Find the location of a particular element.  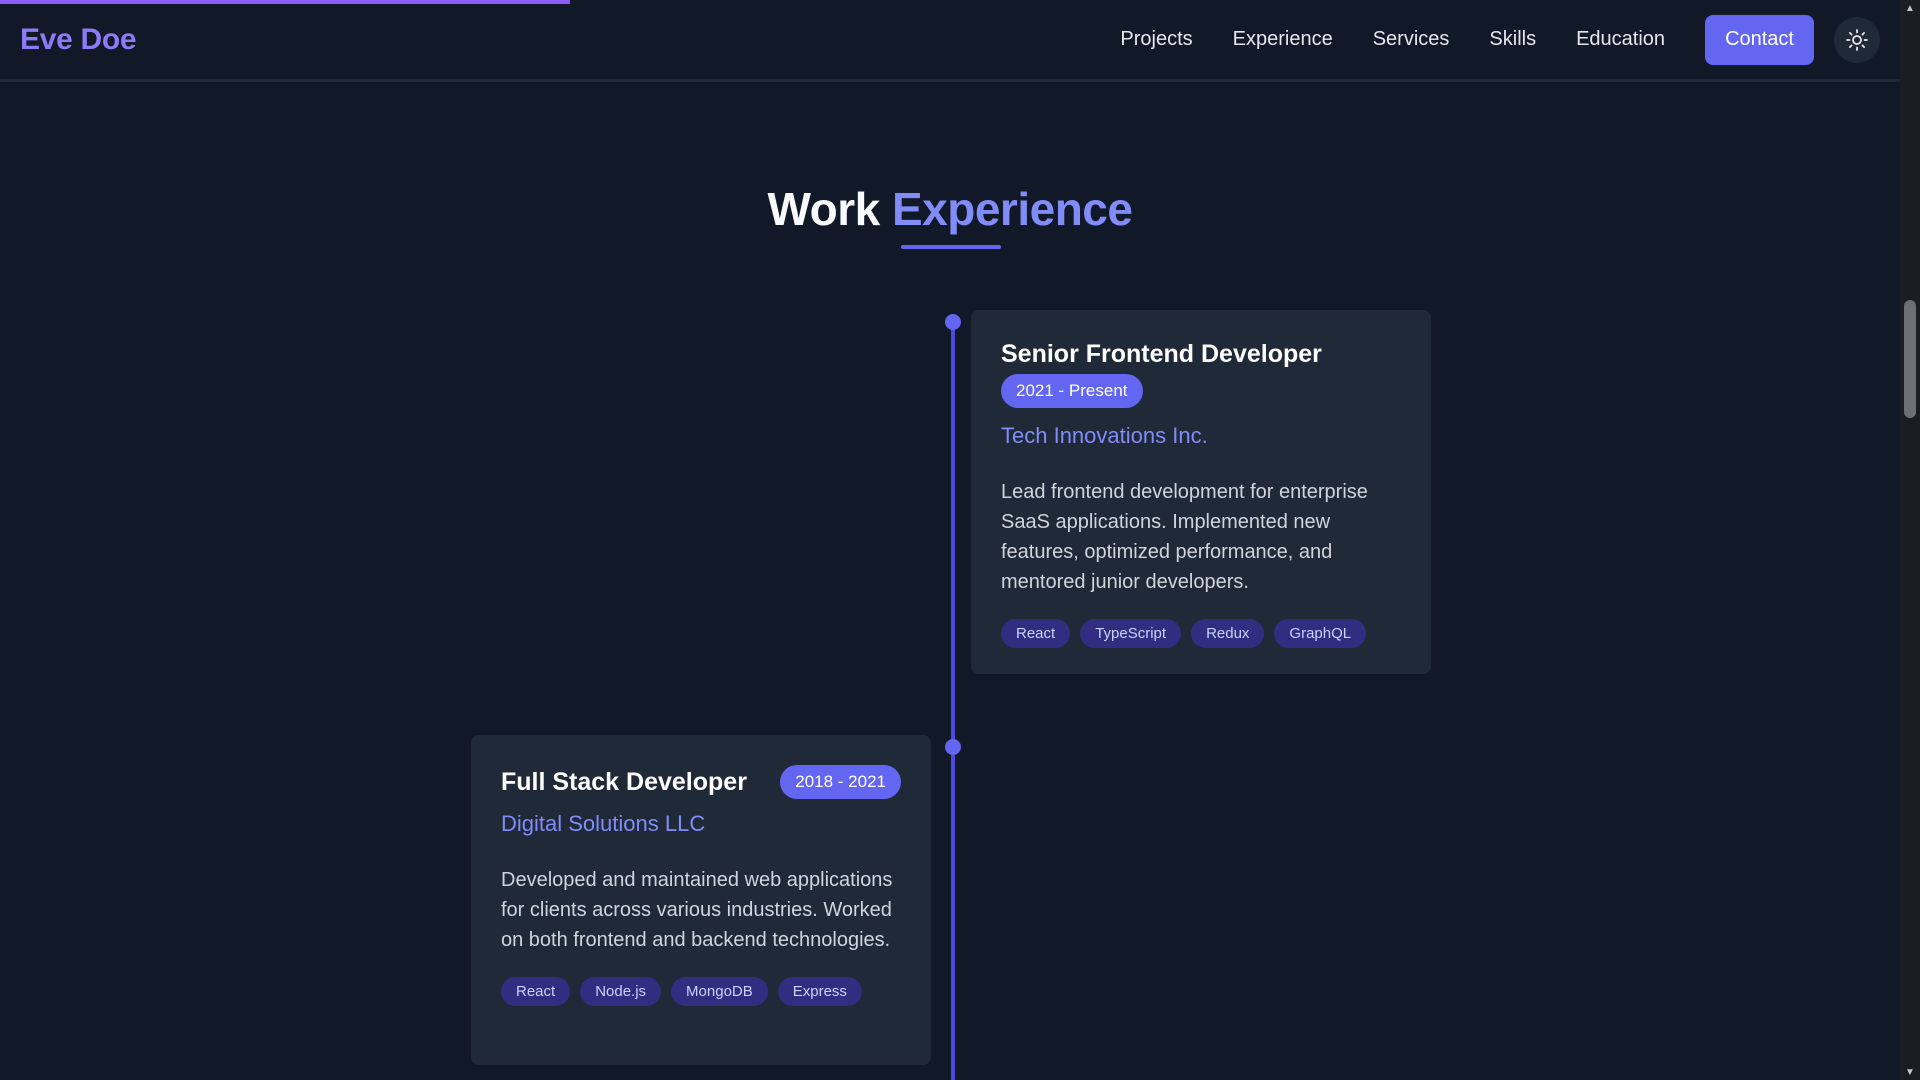

job-title: Senior Frontend Developer is located at coordinates (1161, 354).